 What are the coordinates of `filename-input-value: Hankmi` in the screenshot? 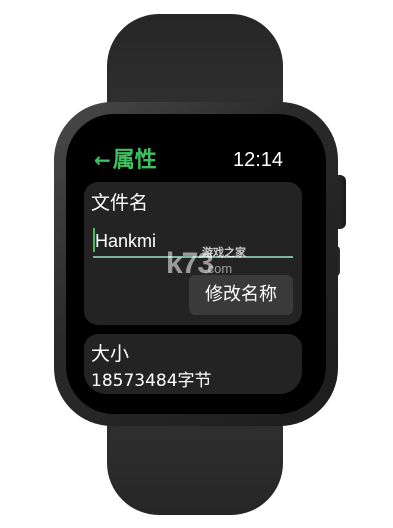 It's located at (126, 241).